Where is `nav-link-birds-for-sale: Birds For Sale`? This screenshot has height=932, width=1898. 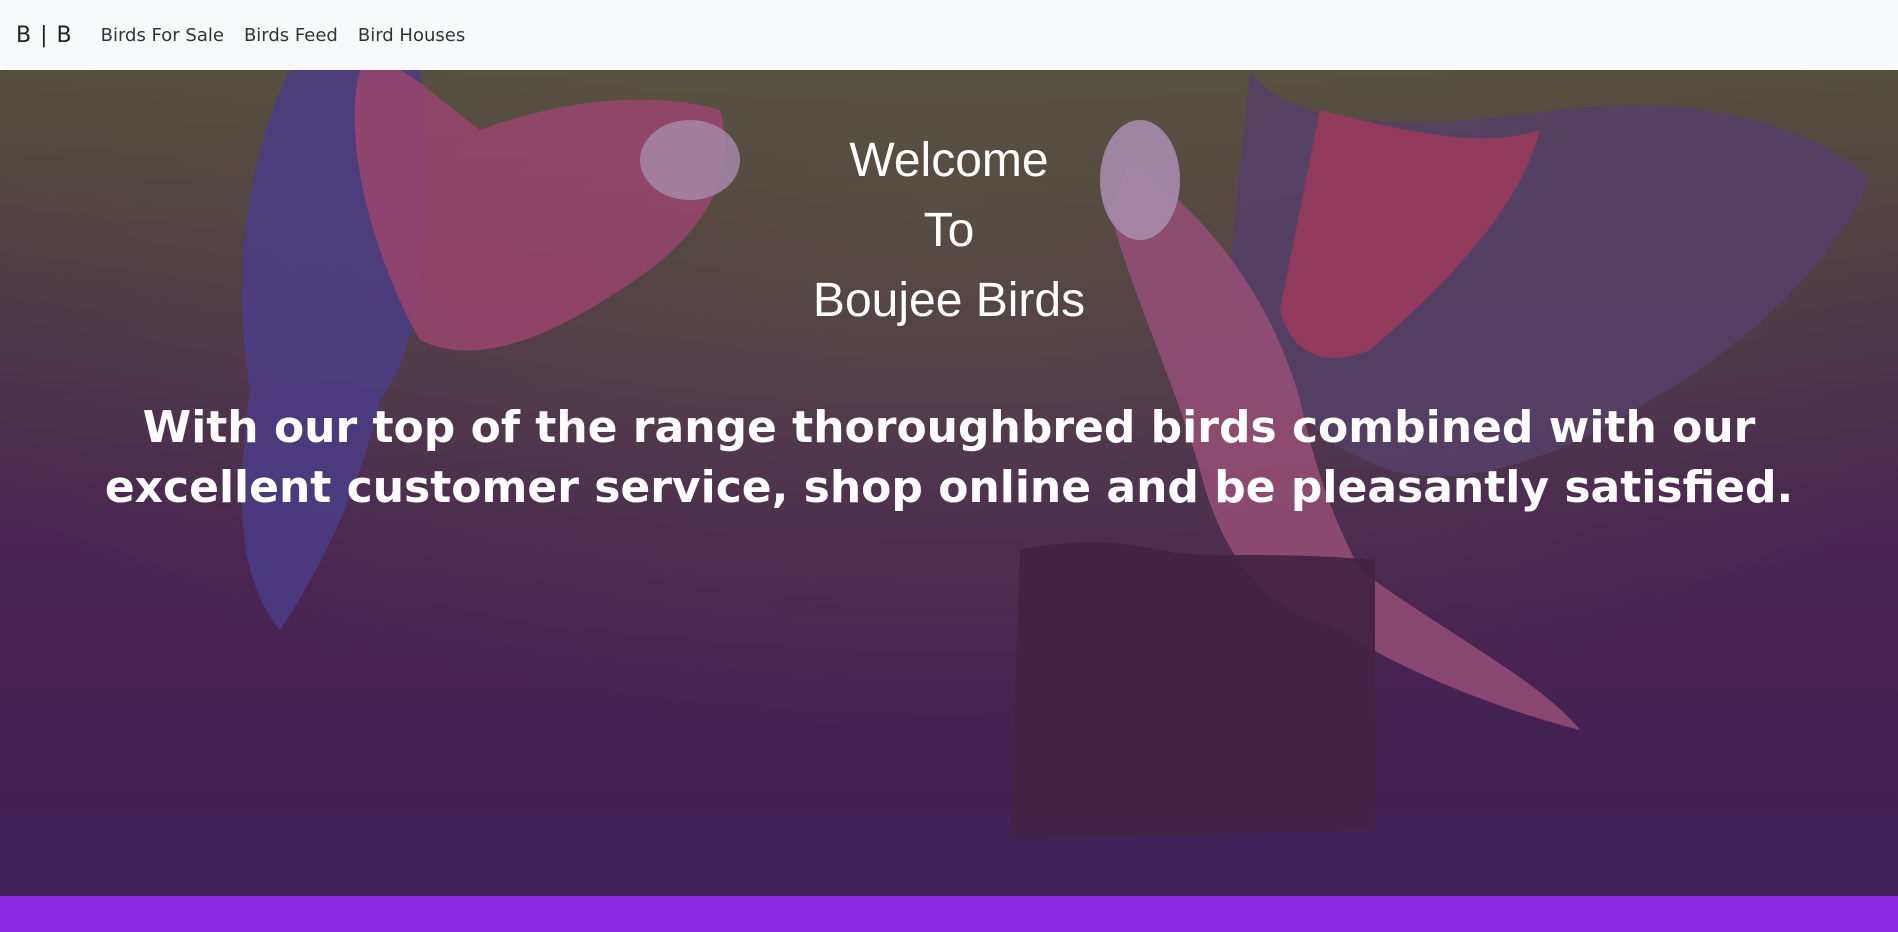 nav-link-birds-for-sale: Birds For Sale is located at coordinates (162, 35).